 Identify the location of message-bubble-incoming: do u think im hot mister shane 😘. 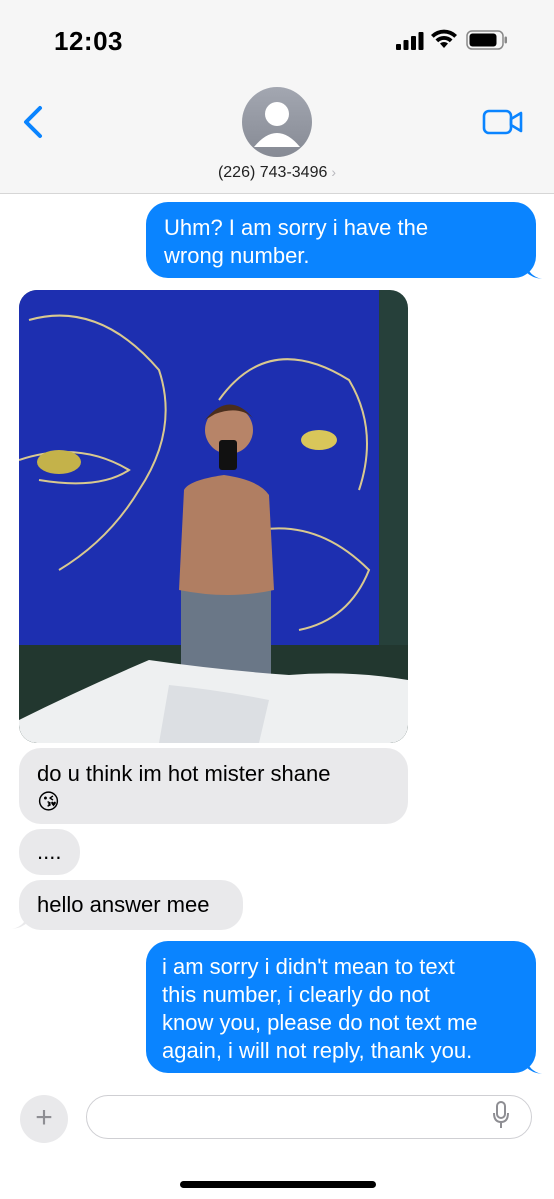
(213, 786).